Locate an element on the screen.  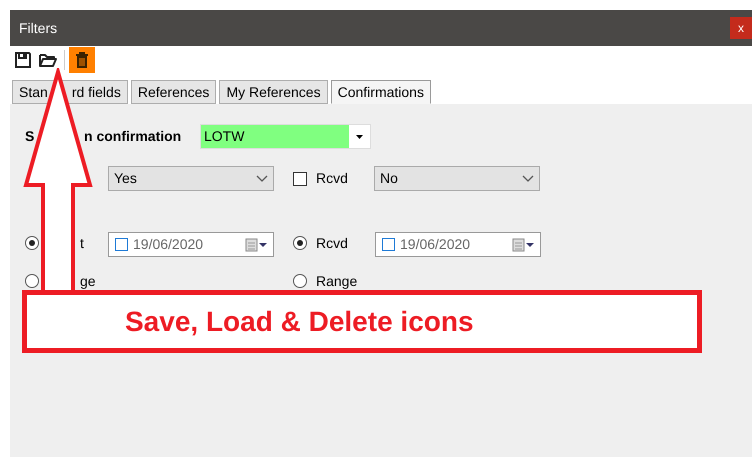
sent-dropdown: Yes is located at coordinates (191, 178).